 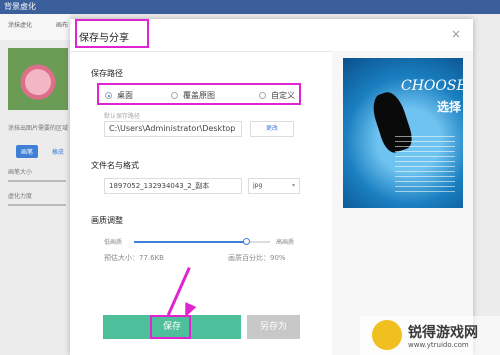 What do you see at coordinates (107, 73) in the screenshot?
I see `save-path-label: 保存路径` at bounding box center [107, 73].